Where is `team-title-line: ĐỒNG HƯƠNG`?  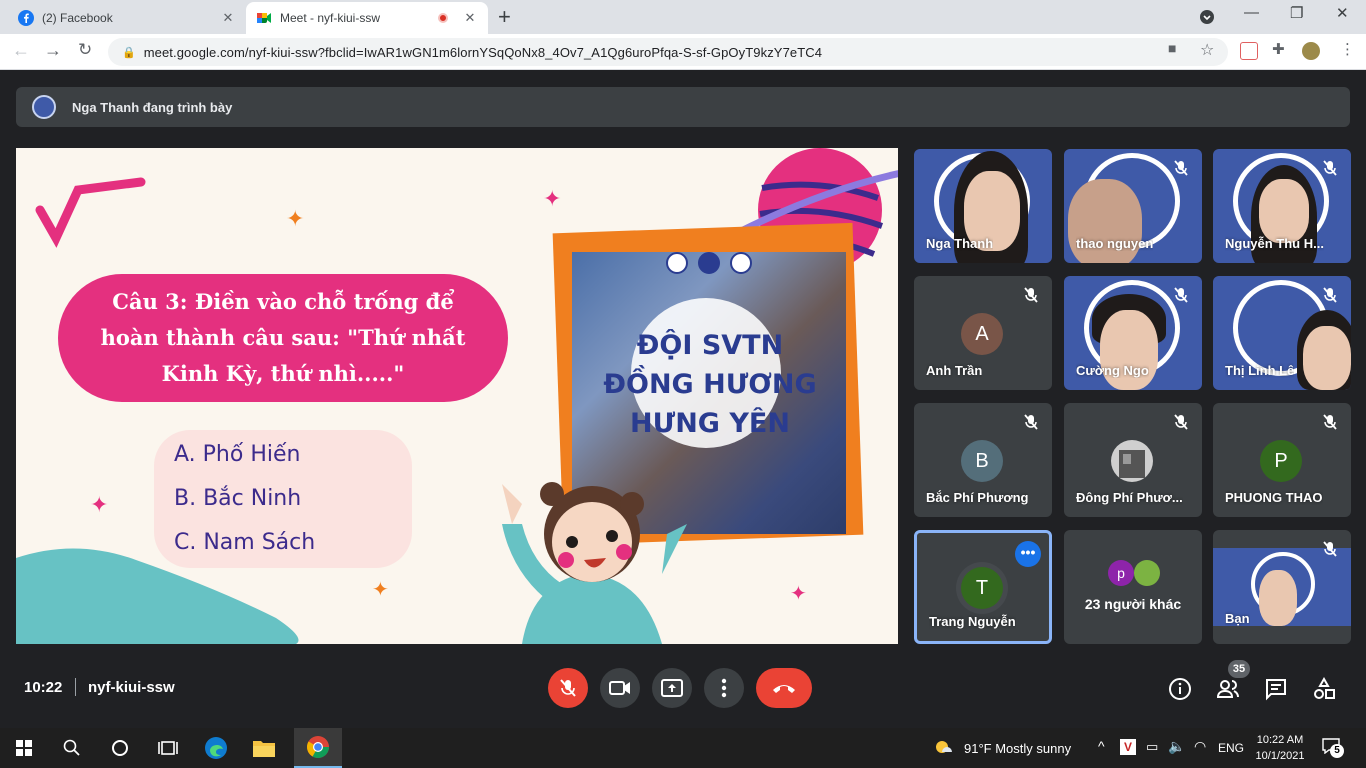 team-title-line: ĐỒNG HƯƠNG is located at coordinates (710, 384).